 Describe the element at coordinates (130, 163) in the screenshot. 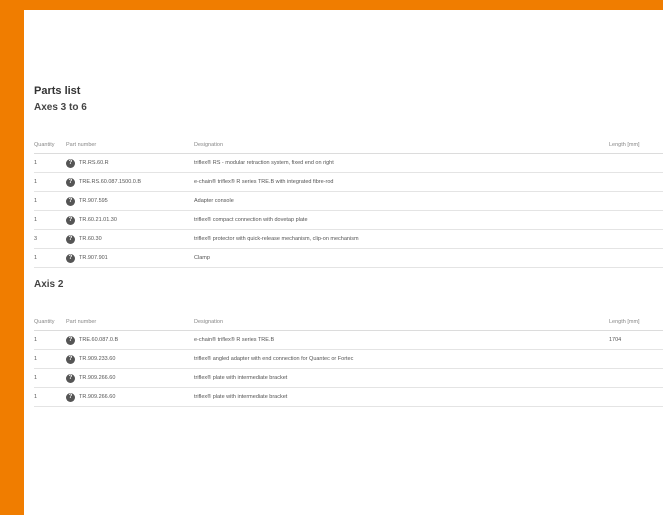

I see `part-number-cell: ? TR.RS.60.R` at that location.